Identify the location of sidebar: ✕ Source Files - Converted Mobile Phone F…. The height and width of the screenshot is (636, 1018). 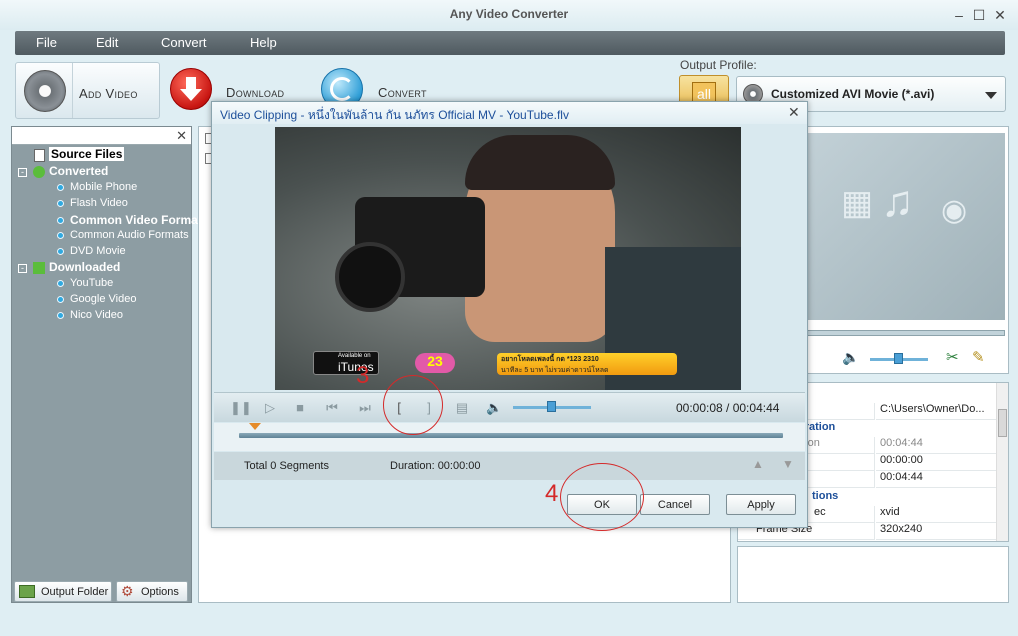
(109, 364).